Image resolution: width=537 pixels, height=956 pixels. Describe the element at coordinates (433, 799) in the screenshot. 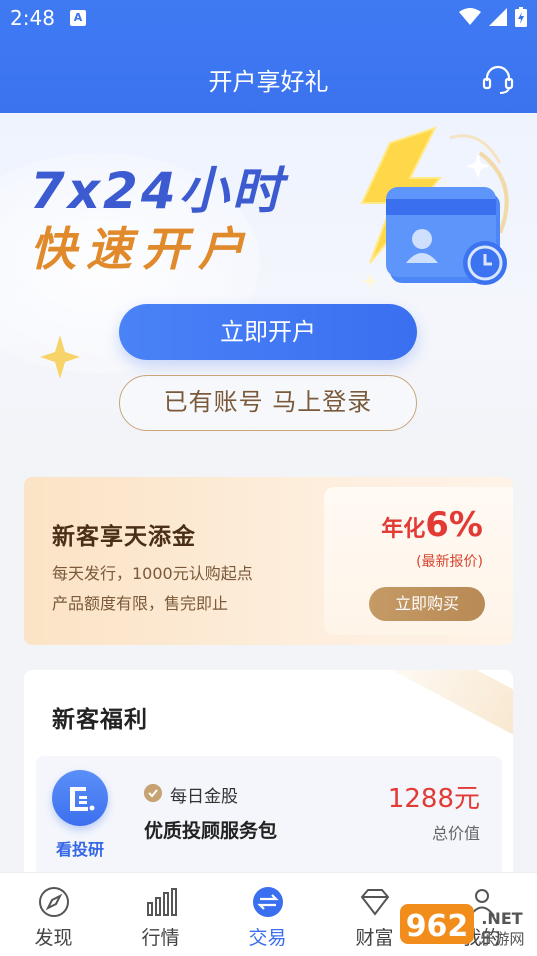

I see `benefit-price: 1288元` at that location.